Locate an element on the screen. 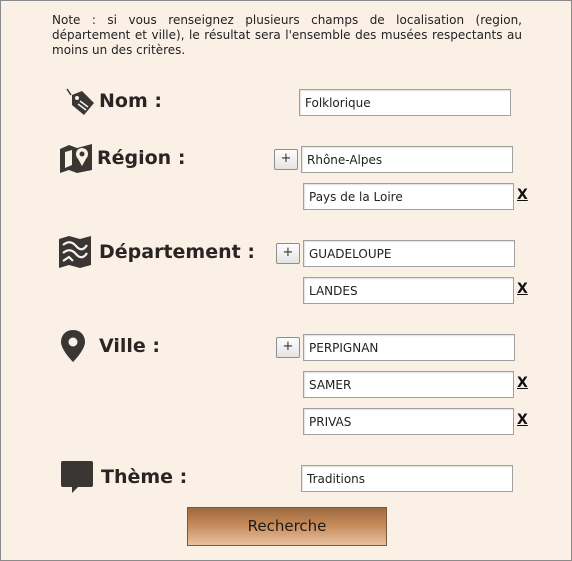  add-region-button: + is located at coordinates (286, 159).